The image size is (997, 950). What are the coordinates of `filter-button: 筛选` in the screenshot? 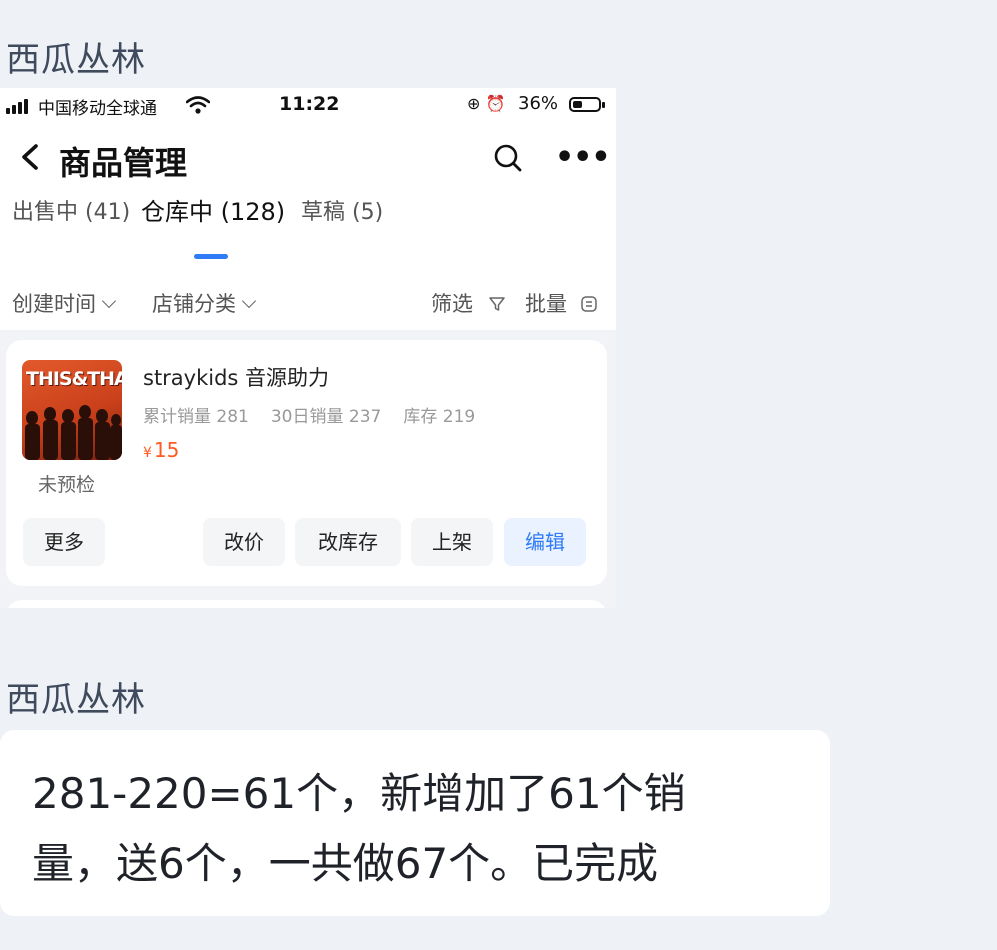 It's located at (468, 303).